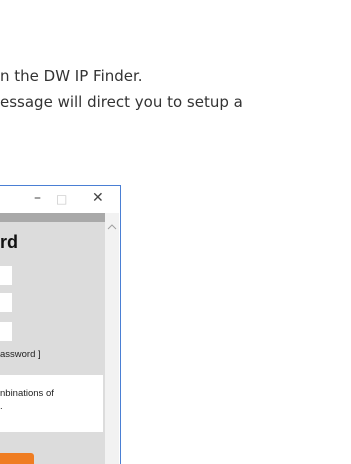 This screenshot has width=351, height=464. I want to click on vertical-scrollbar, so click(112, 338).